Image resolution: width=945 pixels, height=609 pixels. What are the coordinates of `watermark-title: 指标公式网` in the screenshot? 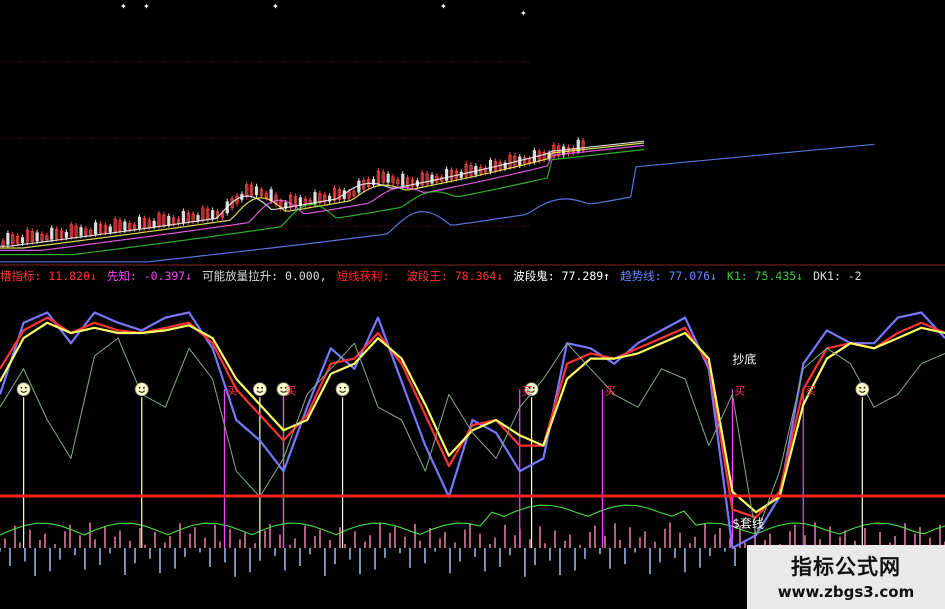 It's located at (846, 567).